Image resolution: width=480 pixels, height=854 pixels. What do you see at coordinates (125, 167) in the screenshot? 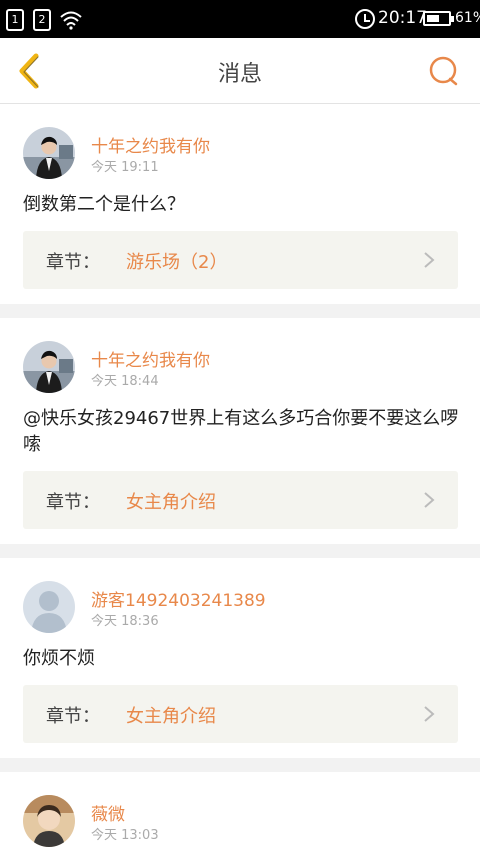
I see `timestamp: 今天 19:11` at bounding box center [125, 167].